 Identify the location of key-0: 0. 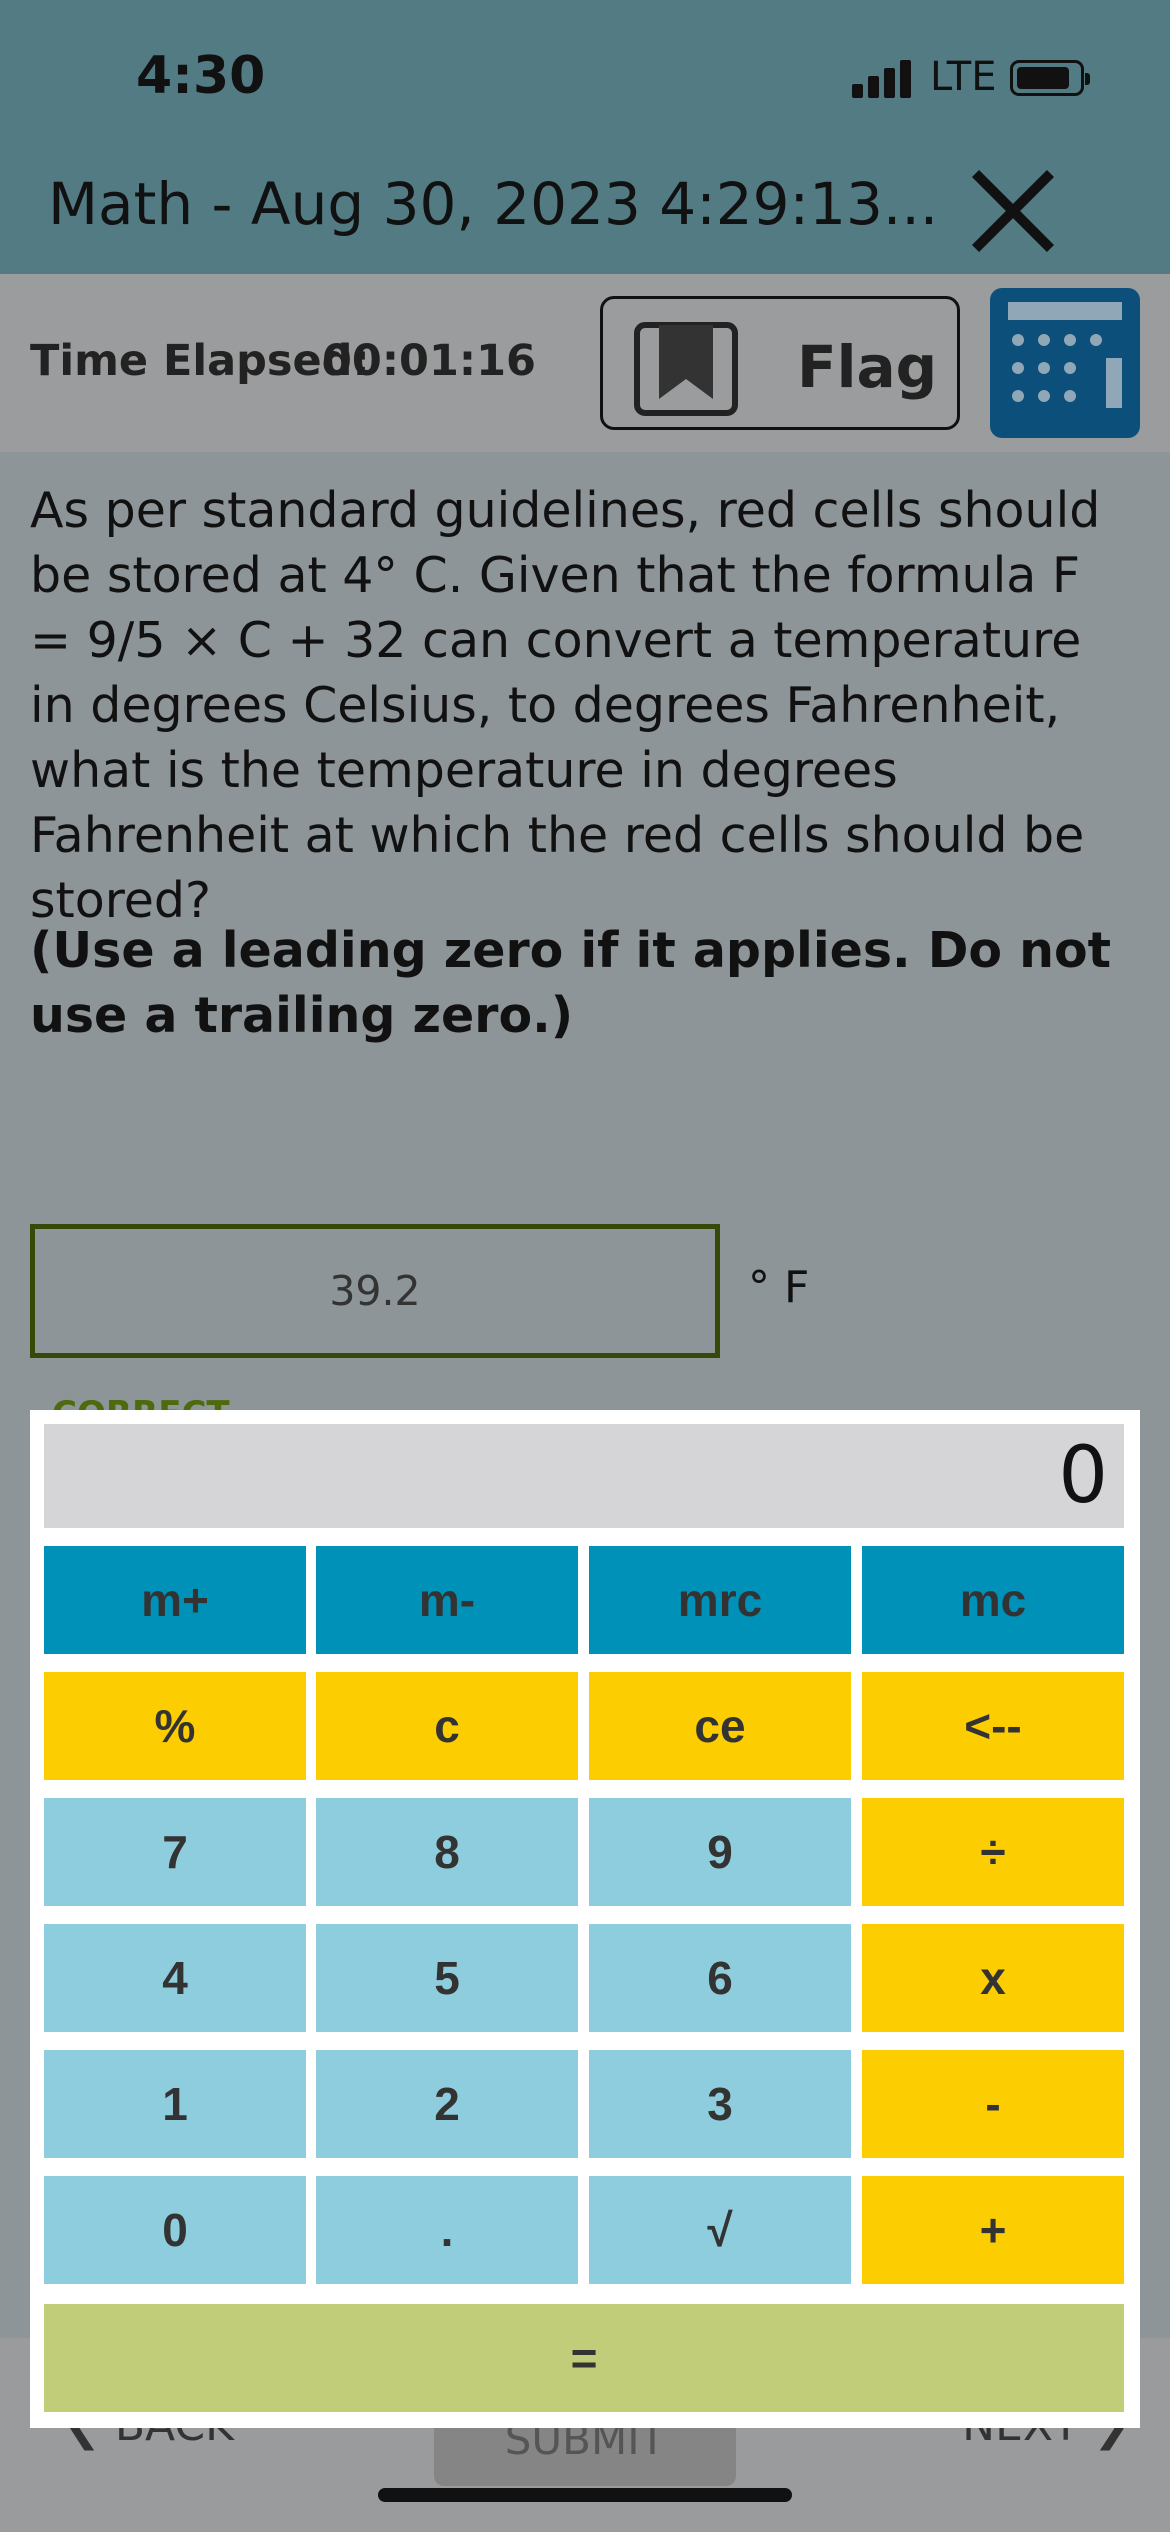
(175, 2230).